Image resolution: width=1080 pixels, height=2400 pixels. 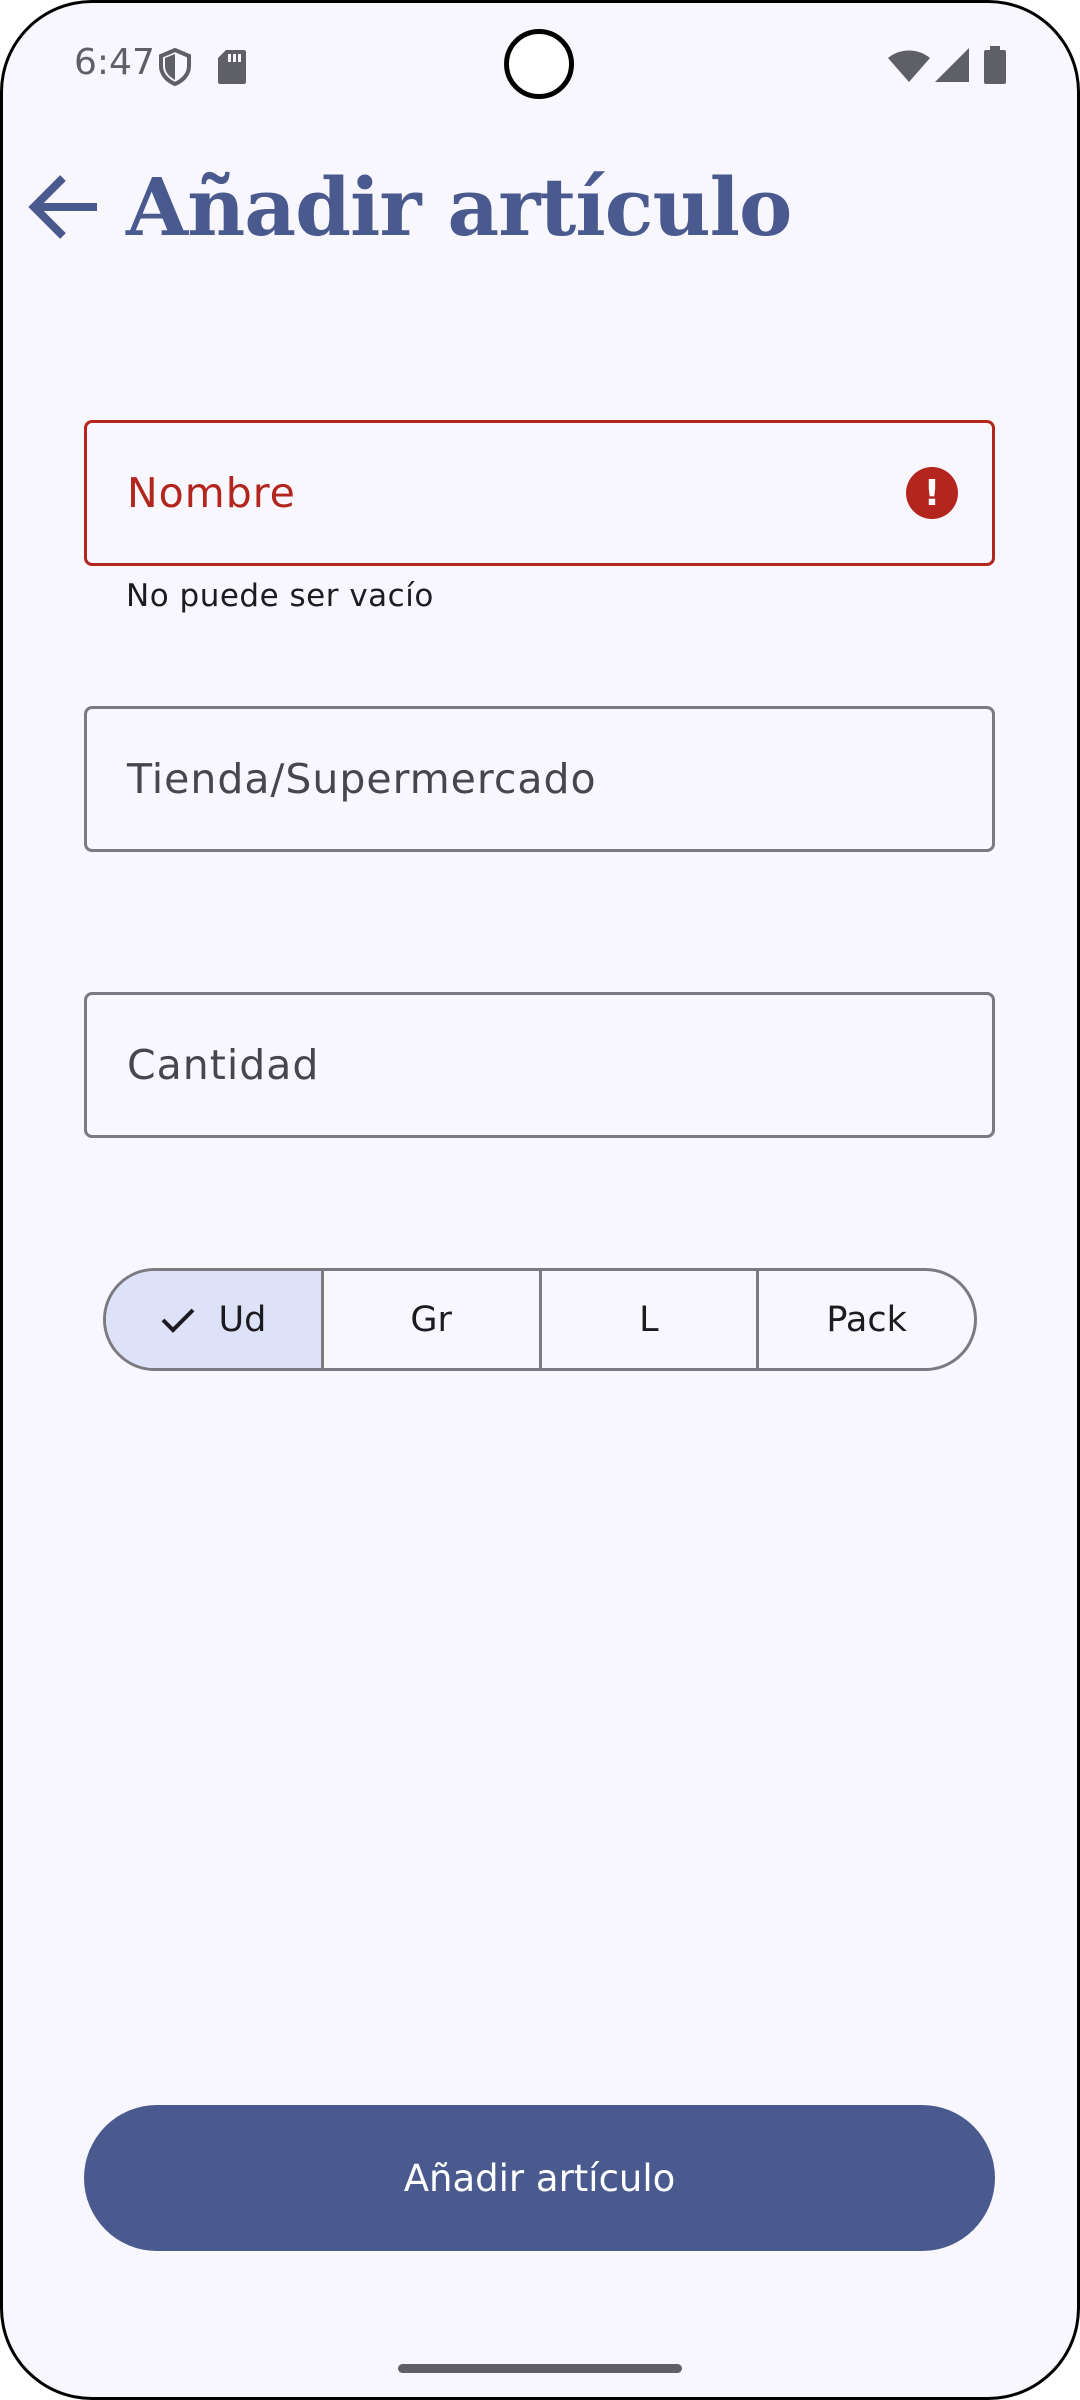 What do you see at coordinates (114, 62) in the screenshot?
I see `status-time: 6:47` at bounding box center [114, 62].